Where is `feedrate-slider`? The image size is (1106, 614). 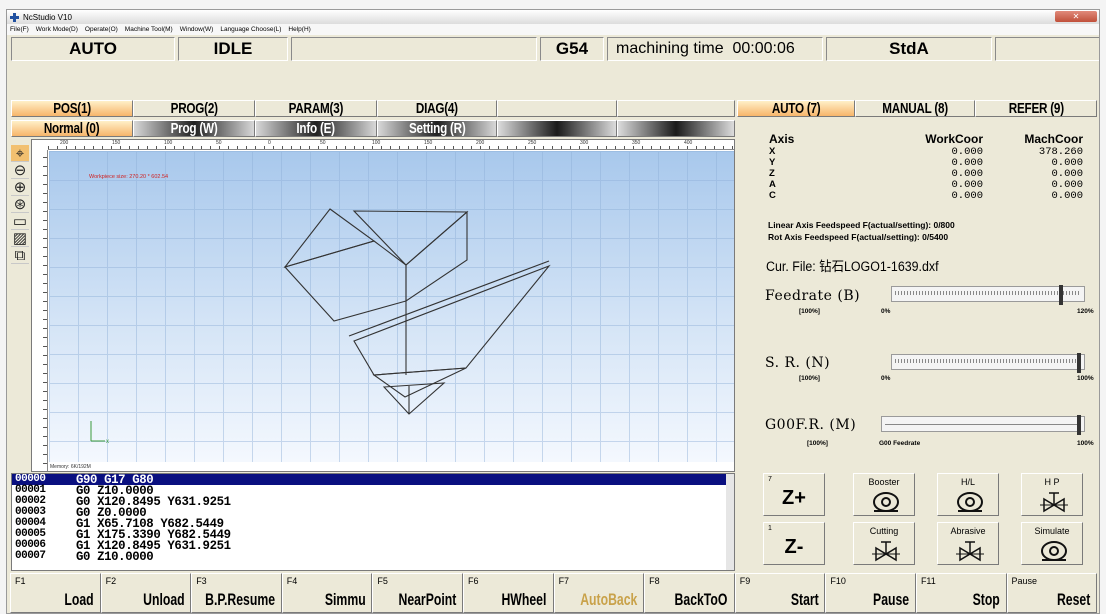
feedrate-slider is located at coordinates (988, 295).